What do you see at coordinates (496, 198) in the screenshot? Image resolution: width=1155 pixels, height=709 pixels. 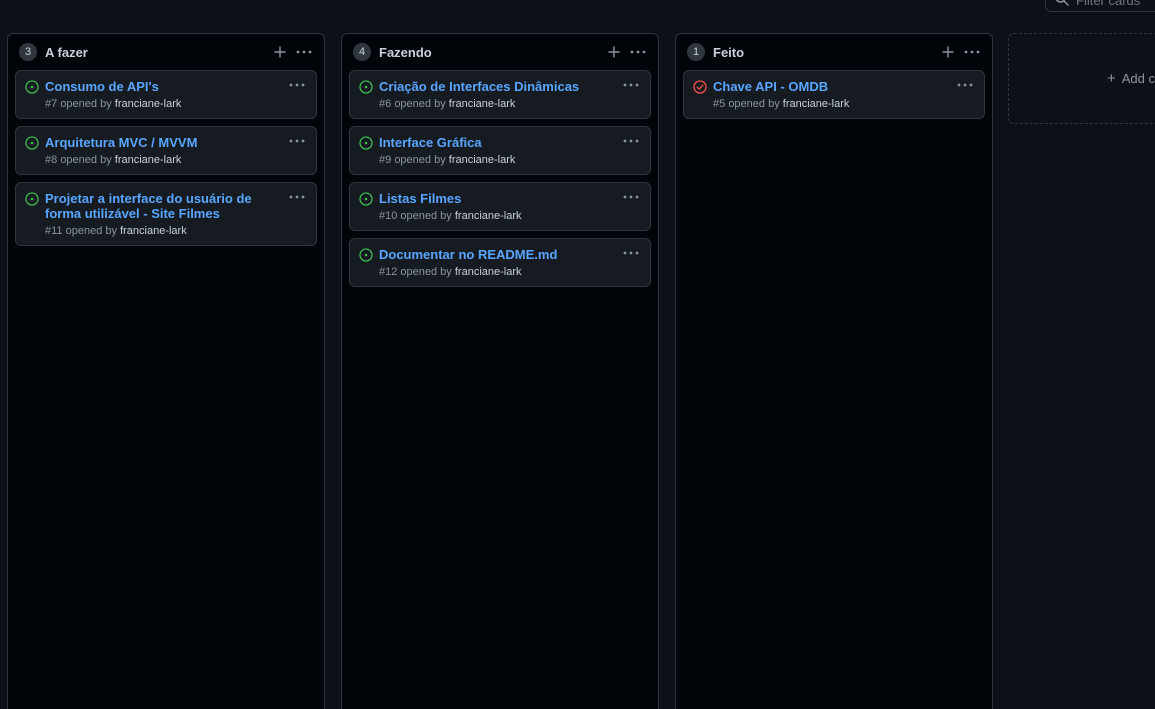 I see `issue-title-link: Listas Filmes` at bounding box center [496, 198].